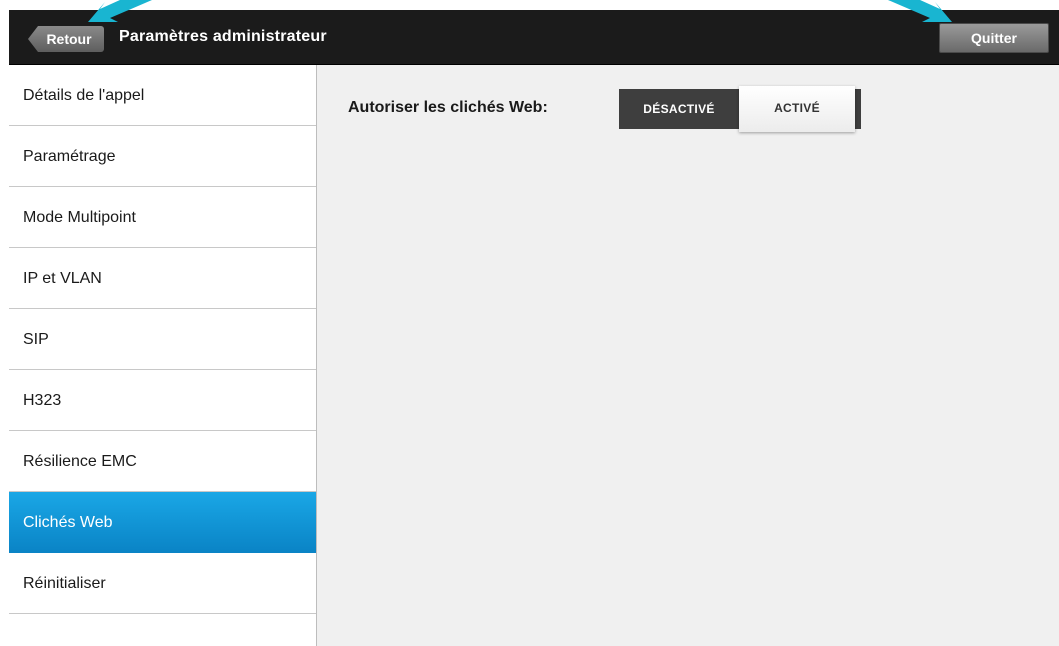 The height and width of the screenshot is (646, 1059). What do you see at coordinates (162, 339) in the screenshot?
I see `sidebar-item-sip: SIP` at bounding box center [162, 339].